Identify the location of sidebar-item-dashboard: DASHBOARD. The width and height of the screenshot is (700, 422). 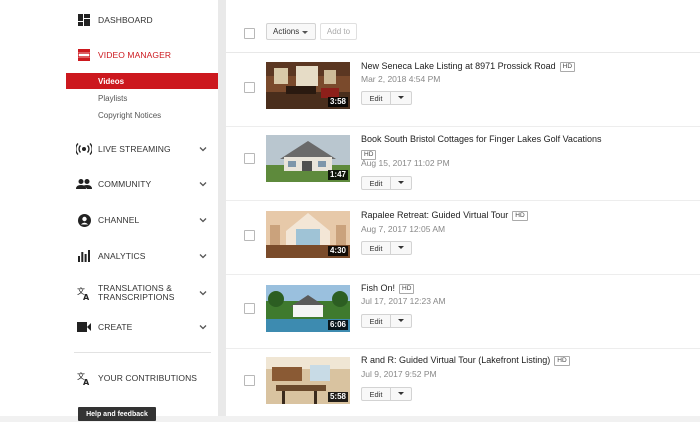
(142, 20).